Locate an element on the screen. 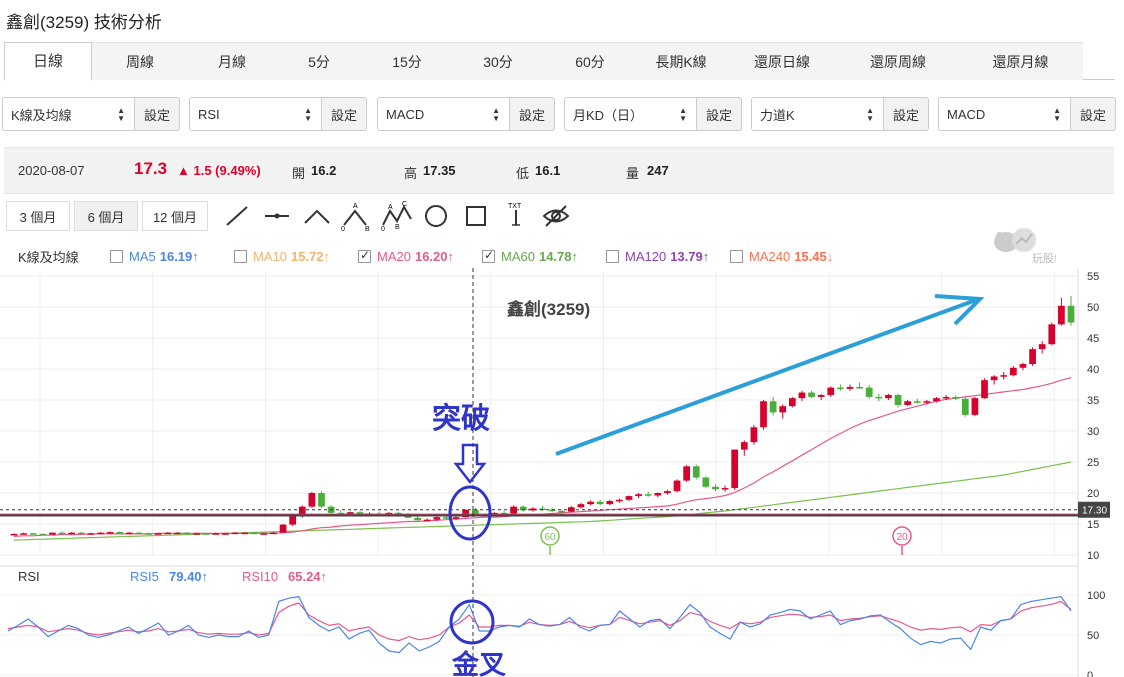  golden-cross-annotation: 金叉 is located at coordinates (478, 663).